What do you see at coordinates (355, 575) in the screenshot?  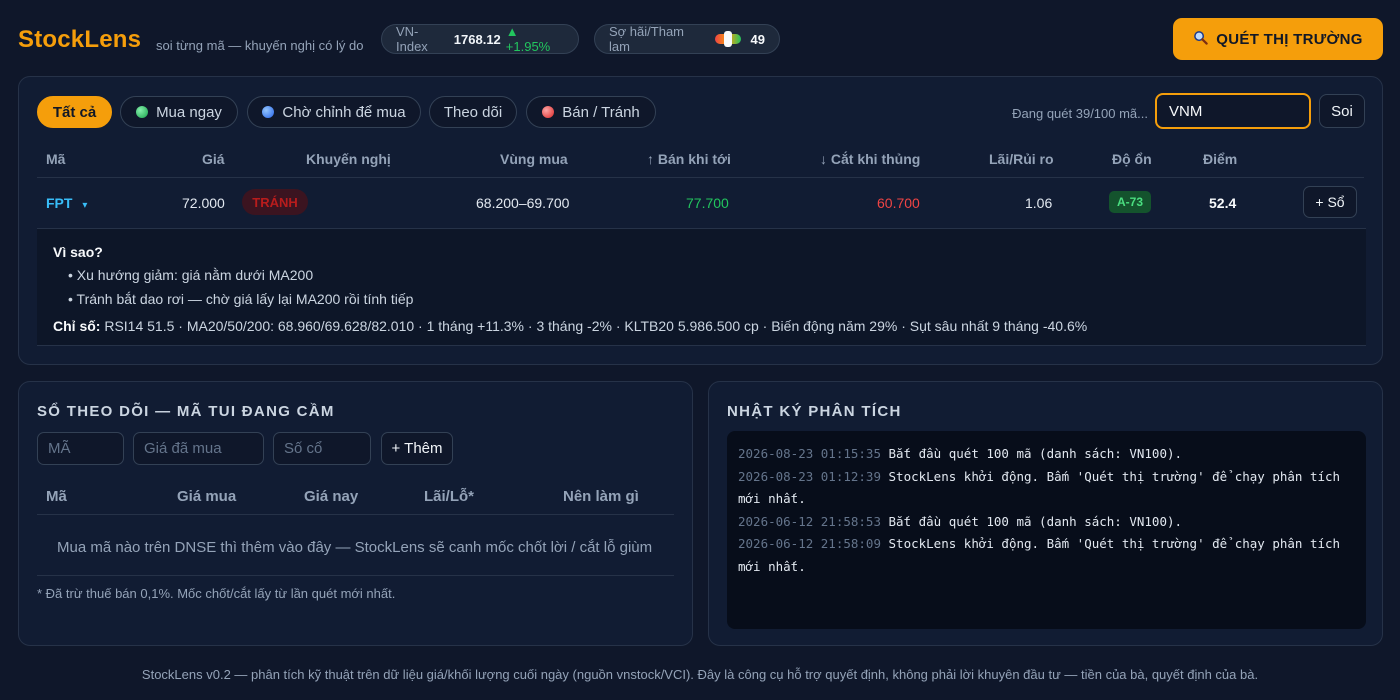 I see `holdings-footer-divider` at bounding box center [355, 575].